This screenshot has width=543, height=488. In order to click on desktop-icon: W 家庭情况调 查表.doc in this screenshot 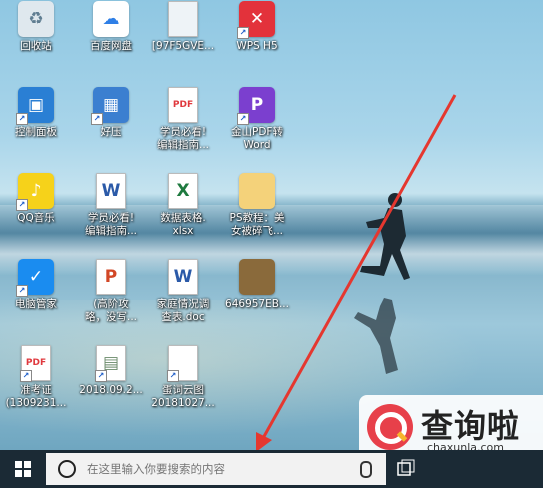, I will do `click(183, 291)`.